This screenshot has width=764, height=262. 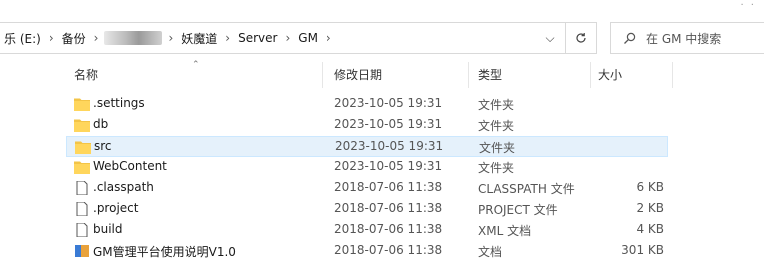 What do you see at coordinates (101, 124) in the screenshot?
I see `file-name: db` at bounding box center [101, 124].